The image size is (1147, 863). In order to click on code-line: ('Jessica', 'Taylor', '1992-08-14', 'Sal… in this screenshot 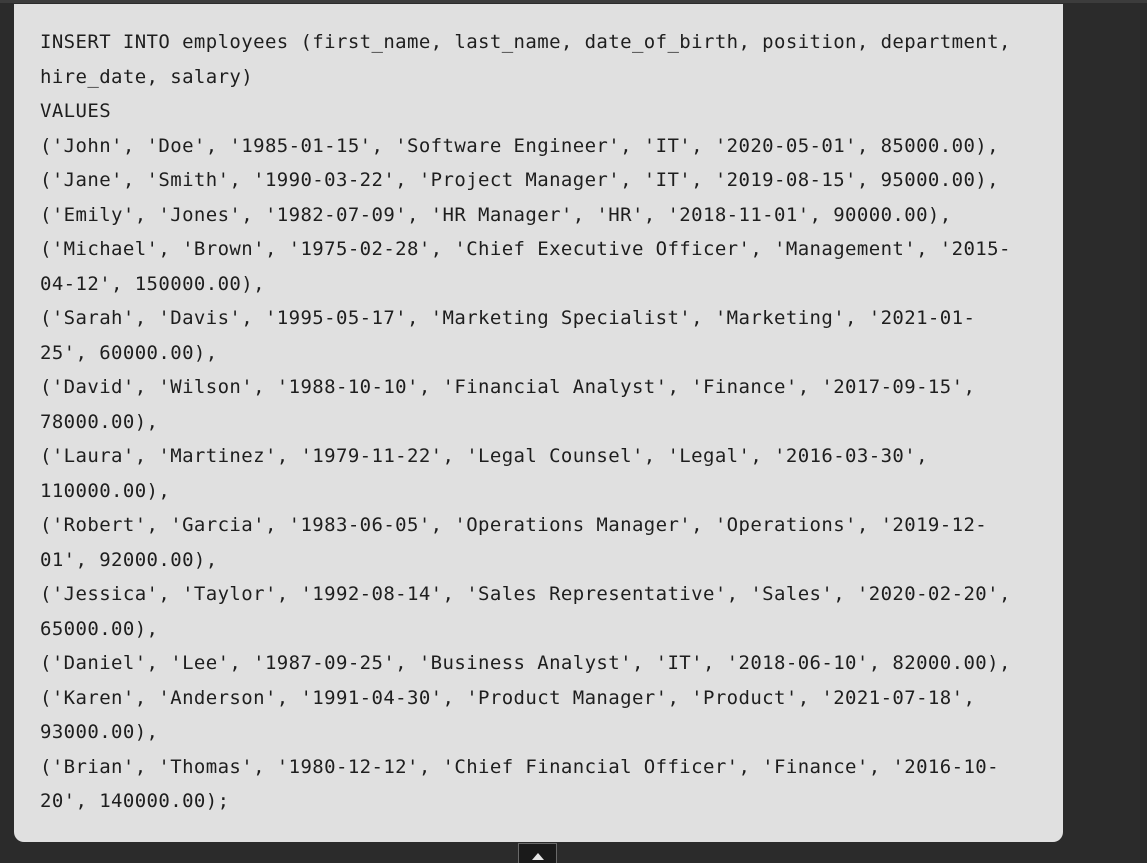, I will do `click(525, 594)`.